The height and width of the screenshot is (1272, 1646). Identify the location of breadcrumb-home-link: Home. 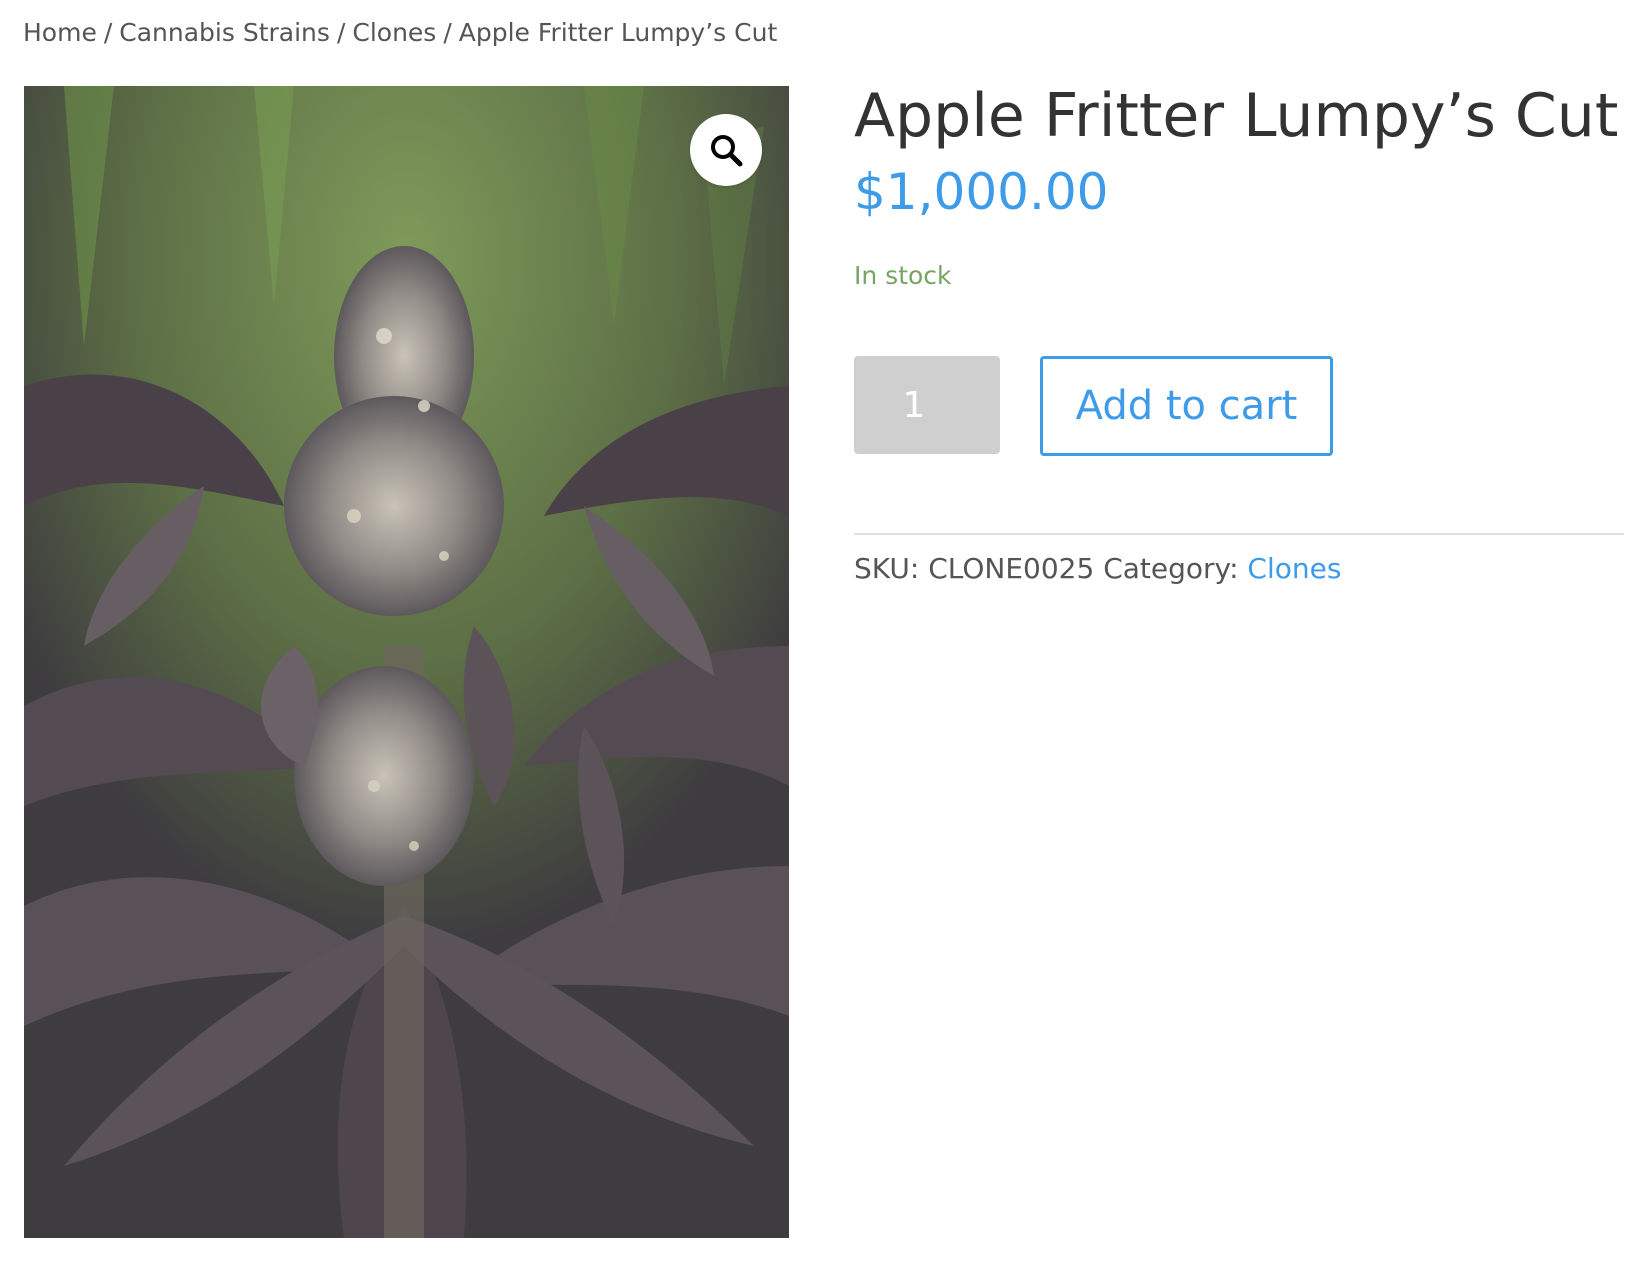
(60, 32).